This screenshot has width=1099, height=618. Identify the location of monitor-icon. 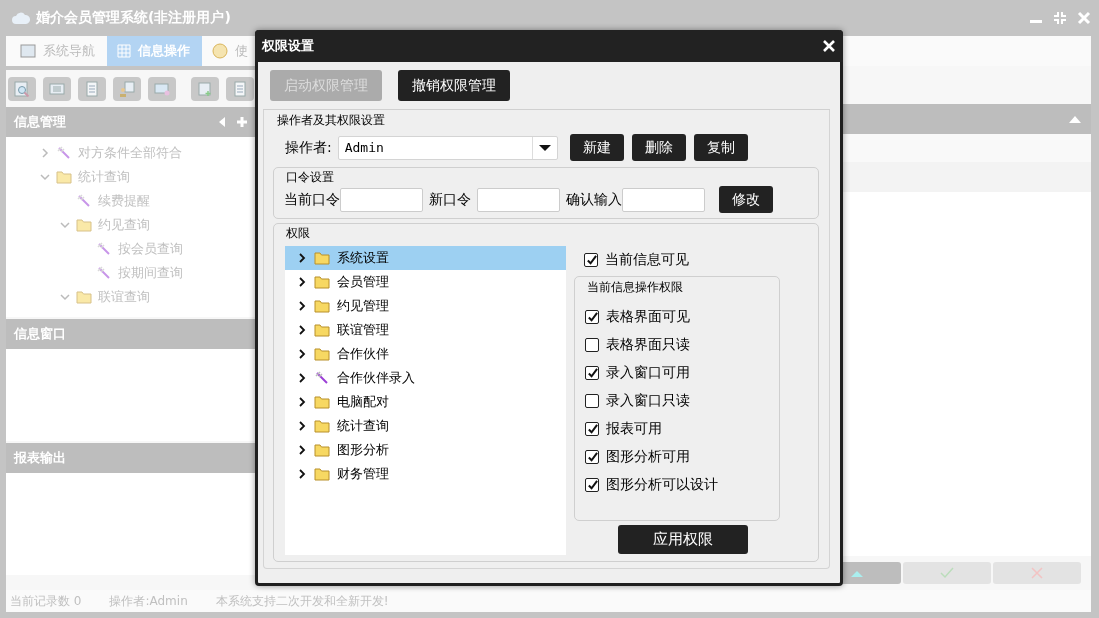
(162, 89).